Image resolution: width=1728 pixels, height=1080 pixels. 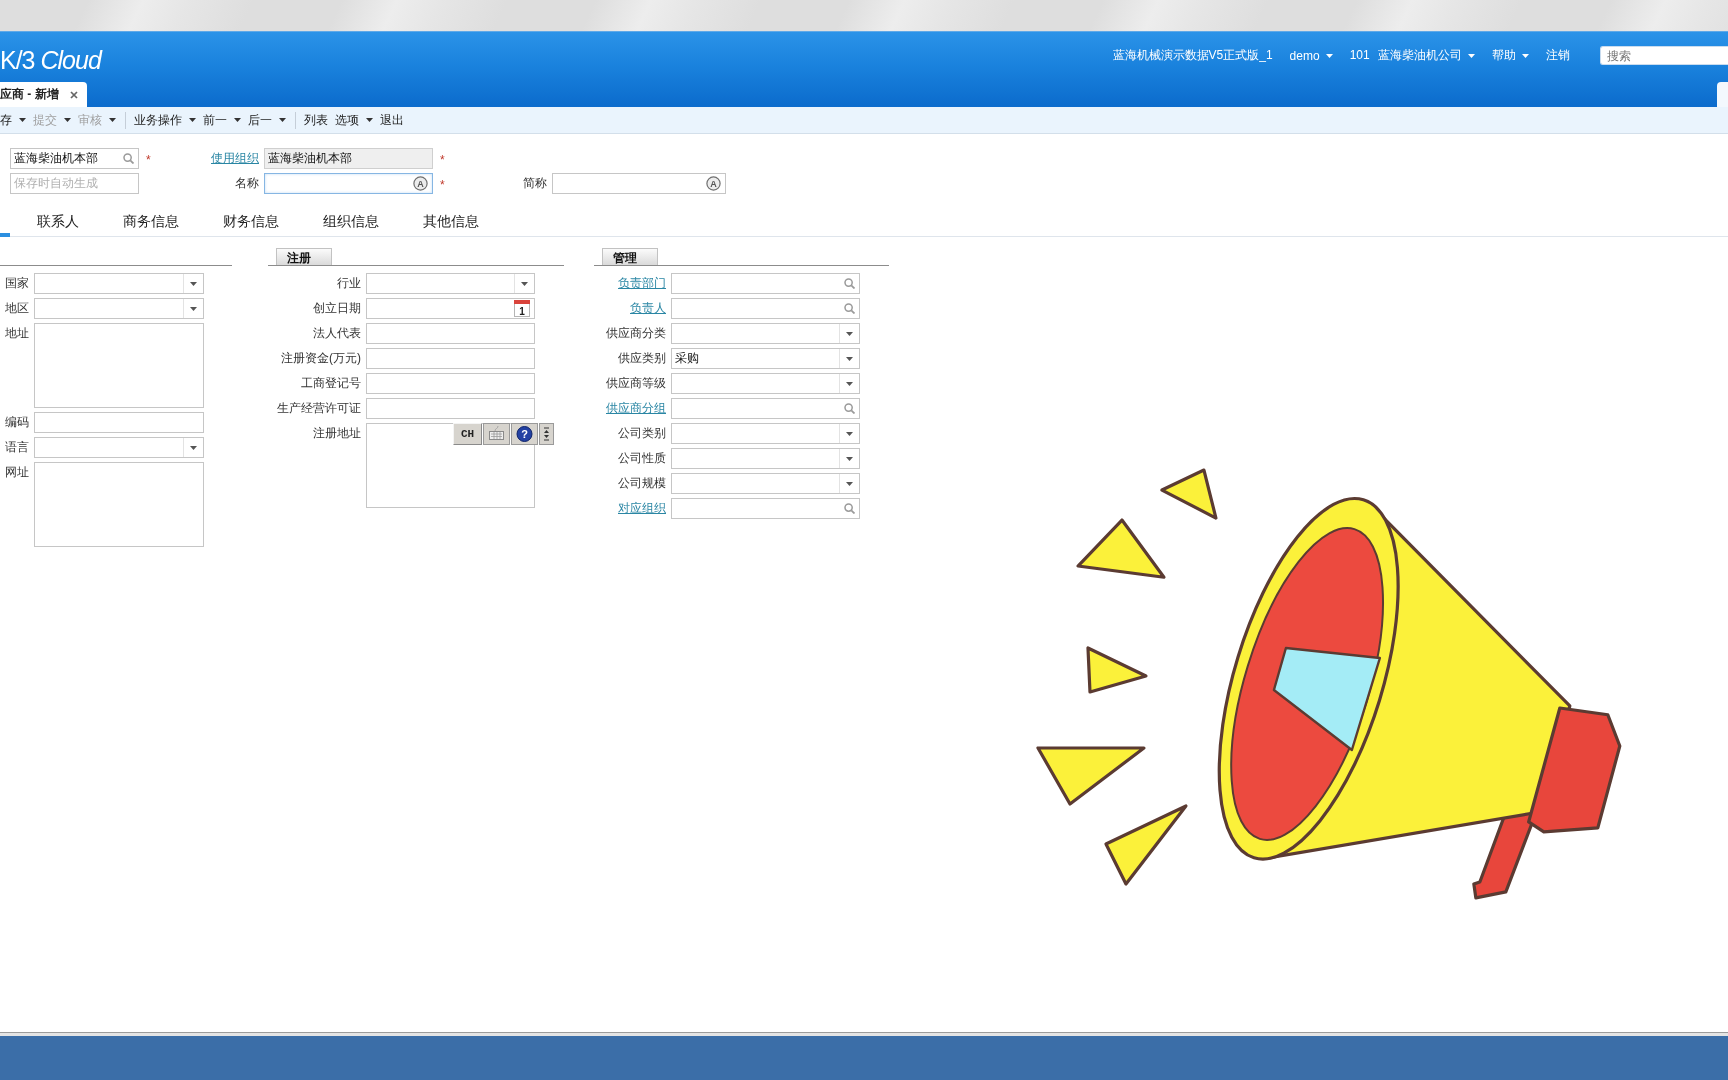 I want to click on field-link: 负责部门, so click(x=642, y=283).